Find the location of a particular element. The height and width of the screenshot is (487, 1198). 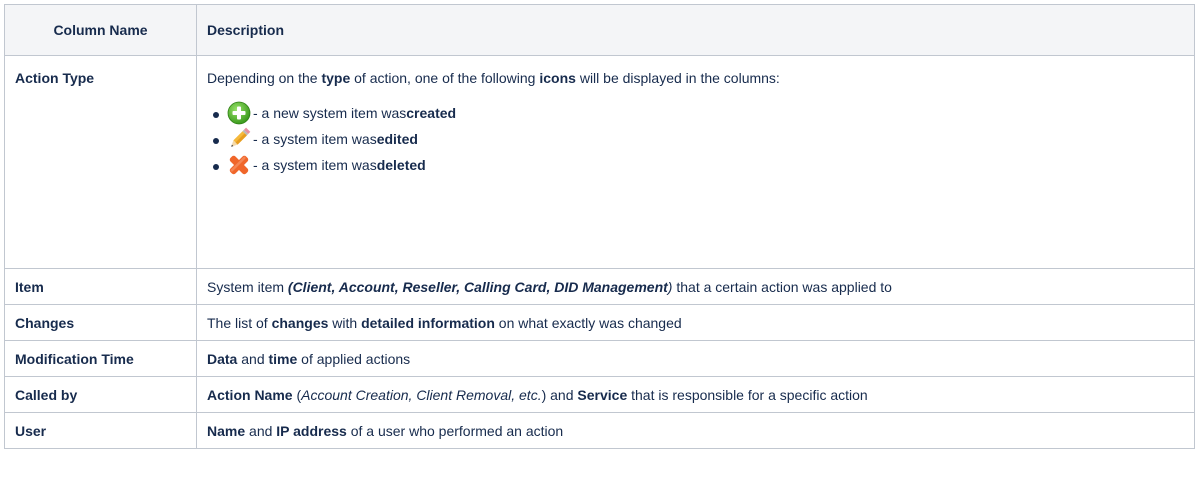

user-bold-1: Name is located at coordinates (226, 430).